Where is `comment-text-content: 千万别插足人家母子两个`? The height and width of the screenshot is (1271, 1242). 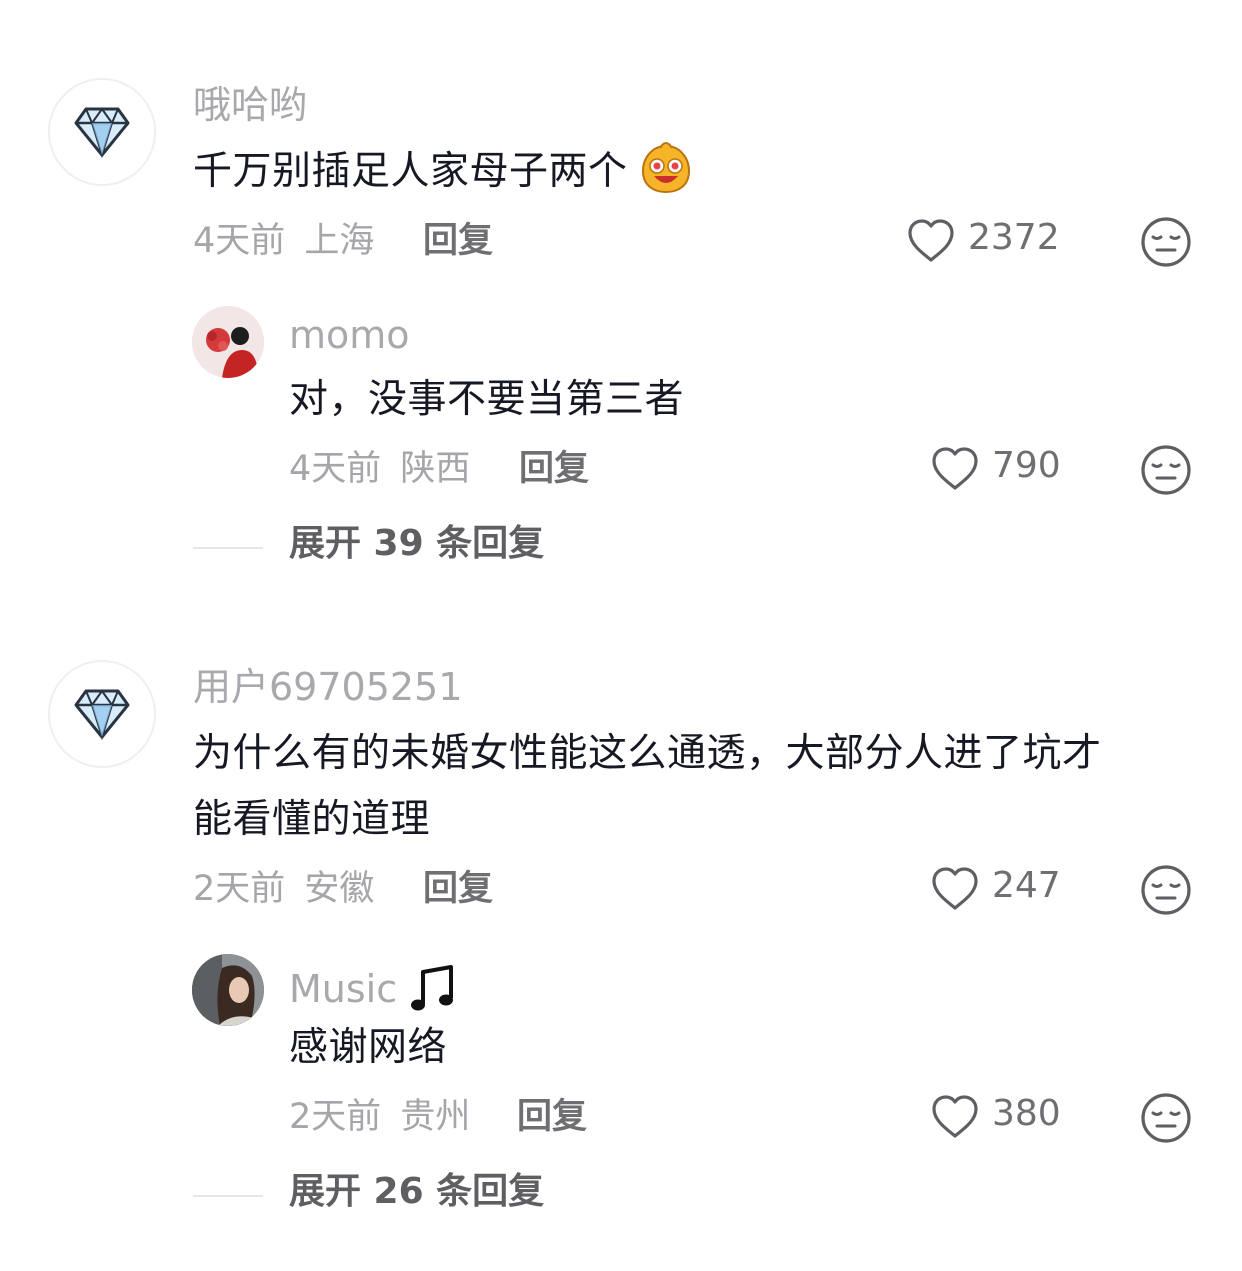 comment-text-content: 千万别插足人家母子两个 is located at coordinates (410, 171).